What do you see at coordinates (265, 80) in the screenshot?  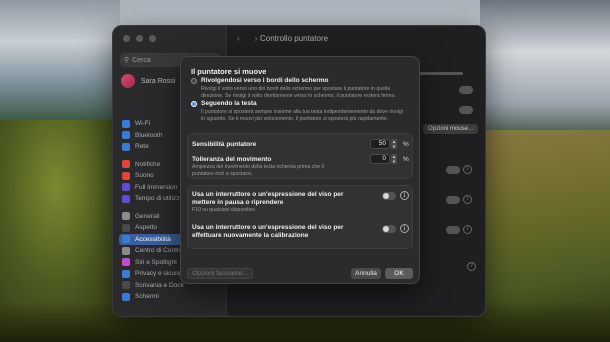 I see `option-edges-title: Rivolgendosi verso i bordi dello schermo` at bounding box center [265, 80].